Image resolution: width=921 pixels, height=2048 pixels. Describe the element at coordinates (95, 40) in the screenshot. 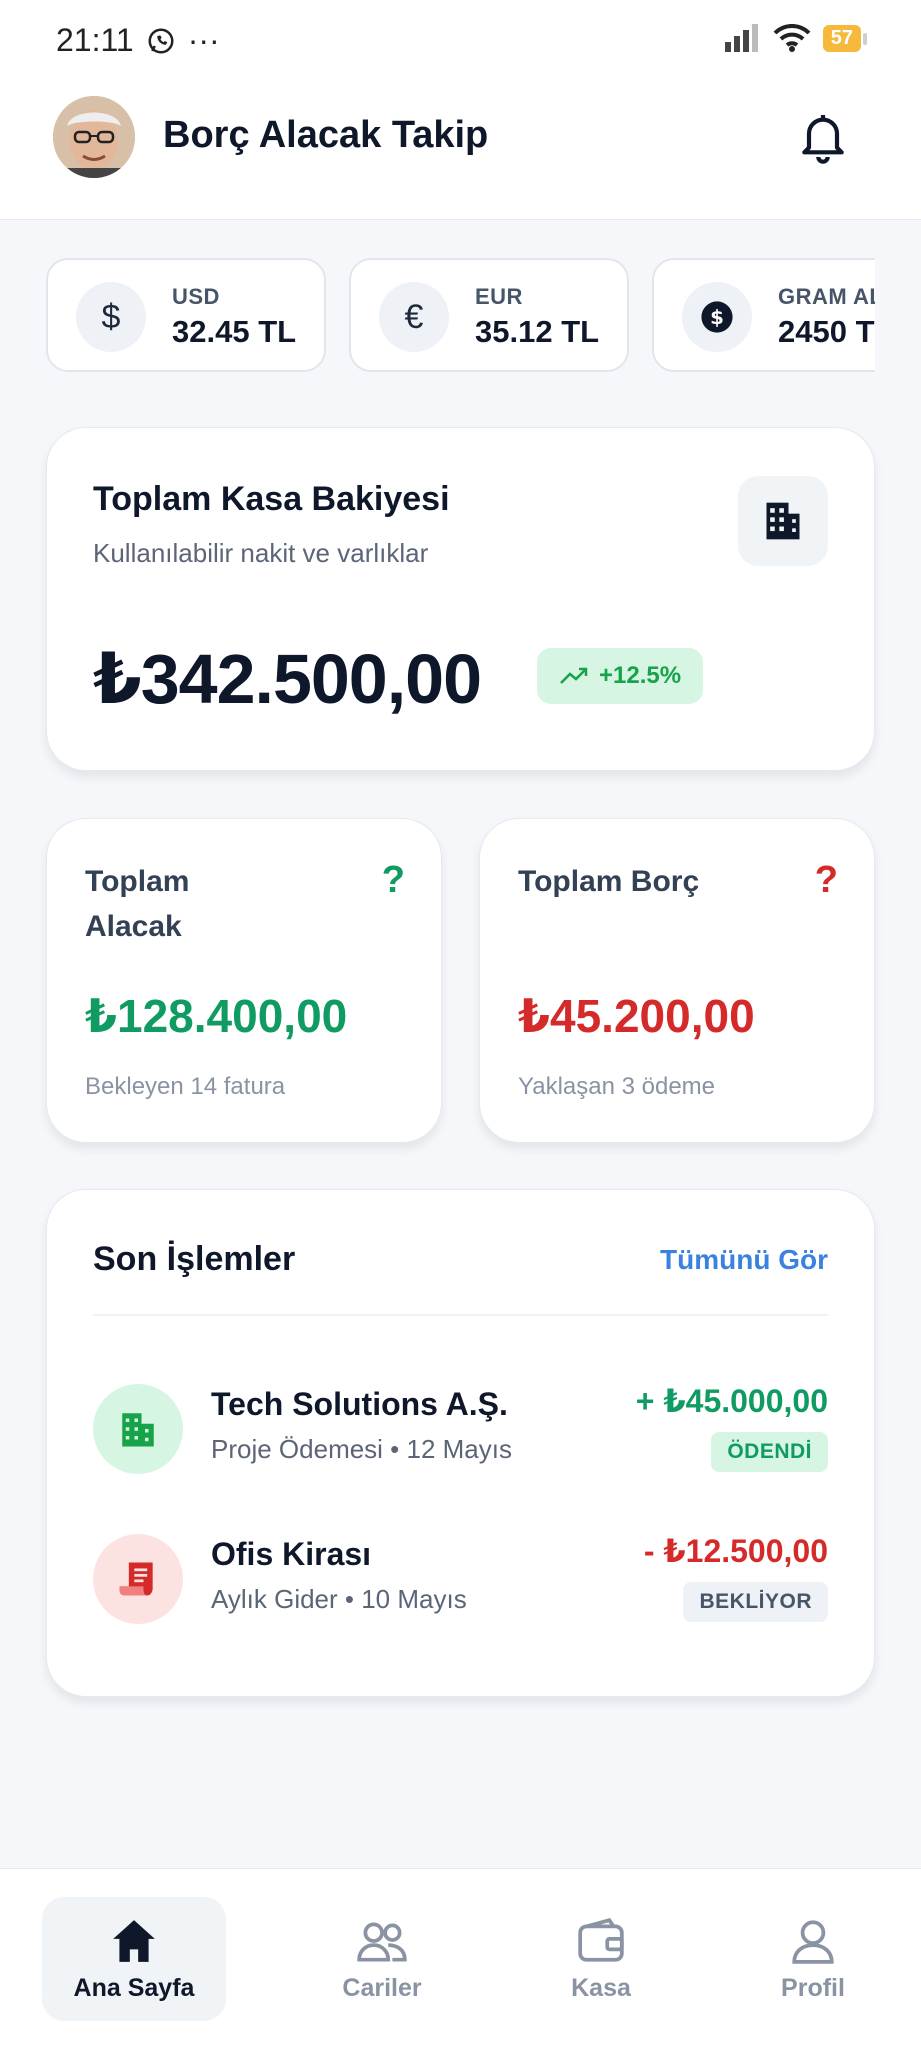

I see `status-time: 21:11` at that location.